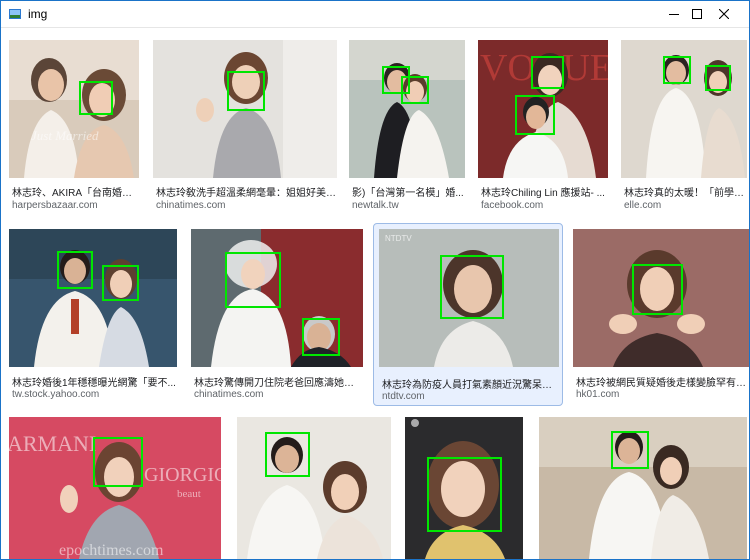 The height and width of the screenshot is (560, 750). Describe the element at coordinates (74, 109) in the screenshot. I see `result-thumbnail: Just Married` at that location.